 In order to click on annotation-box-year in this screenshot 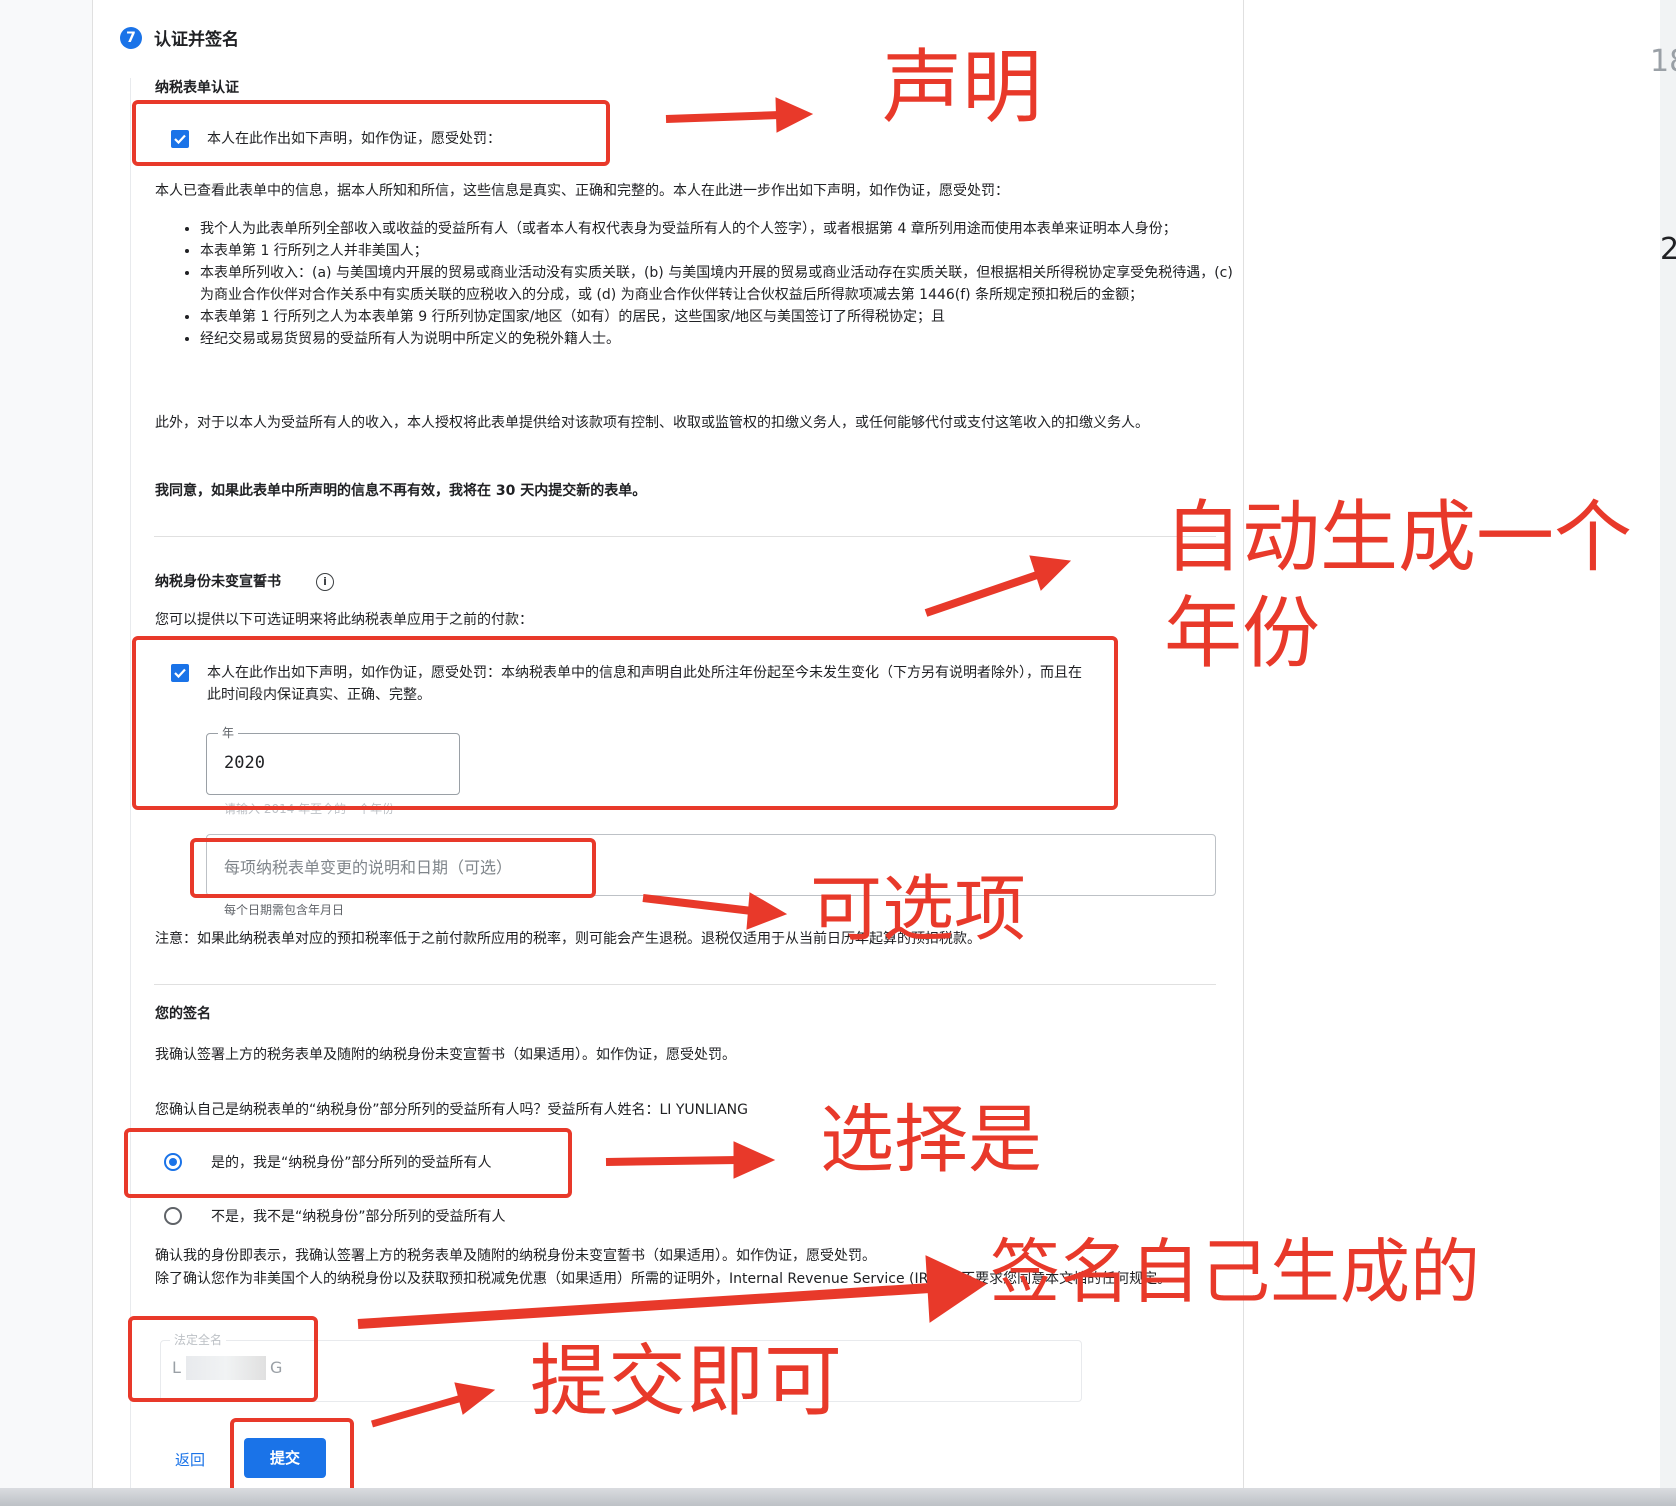, I will do `click(625, 723)`.